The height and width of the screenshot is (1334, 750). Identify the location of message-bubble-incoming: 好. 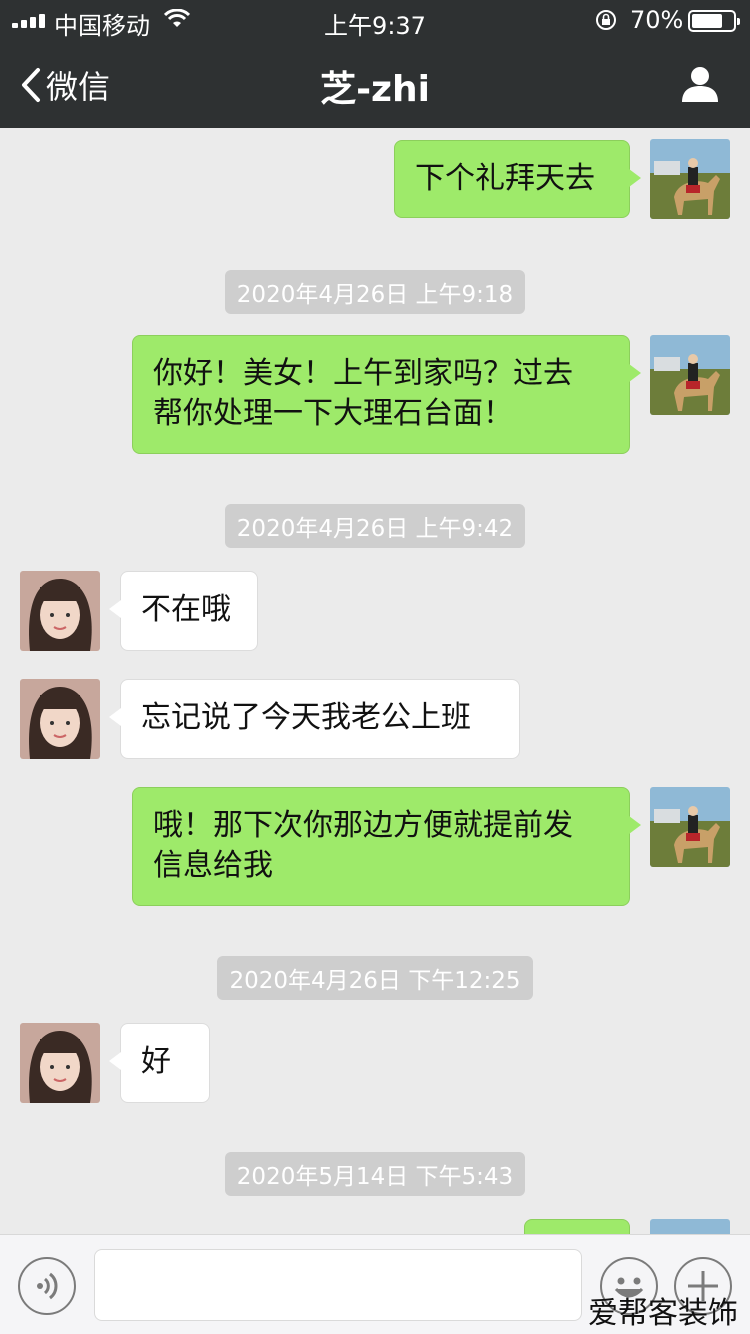
(159, 1063).